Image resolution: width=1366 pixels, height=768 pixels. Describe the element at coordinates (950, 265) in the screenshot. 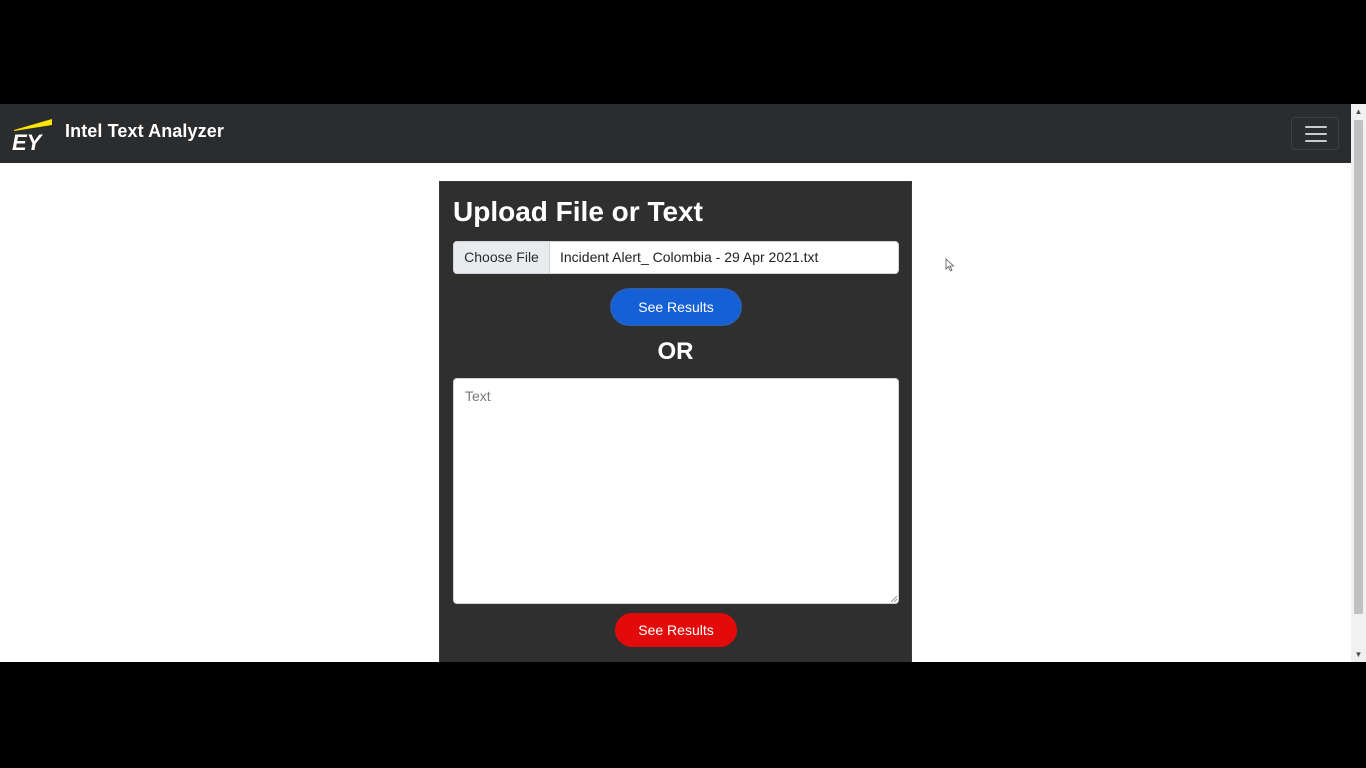

I see `mouse-cursor-icon` at that location.